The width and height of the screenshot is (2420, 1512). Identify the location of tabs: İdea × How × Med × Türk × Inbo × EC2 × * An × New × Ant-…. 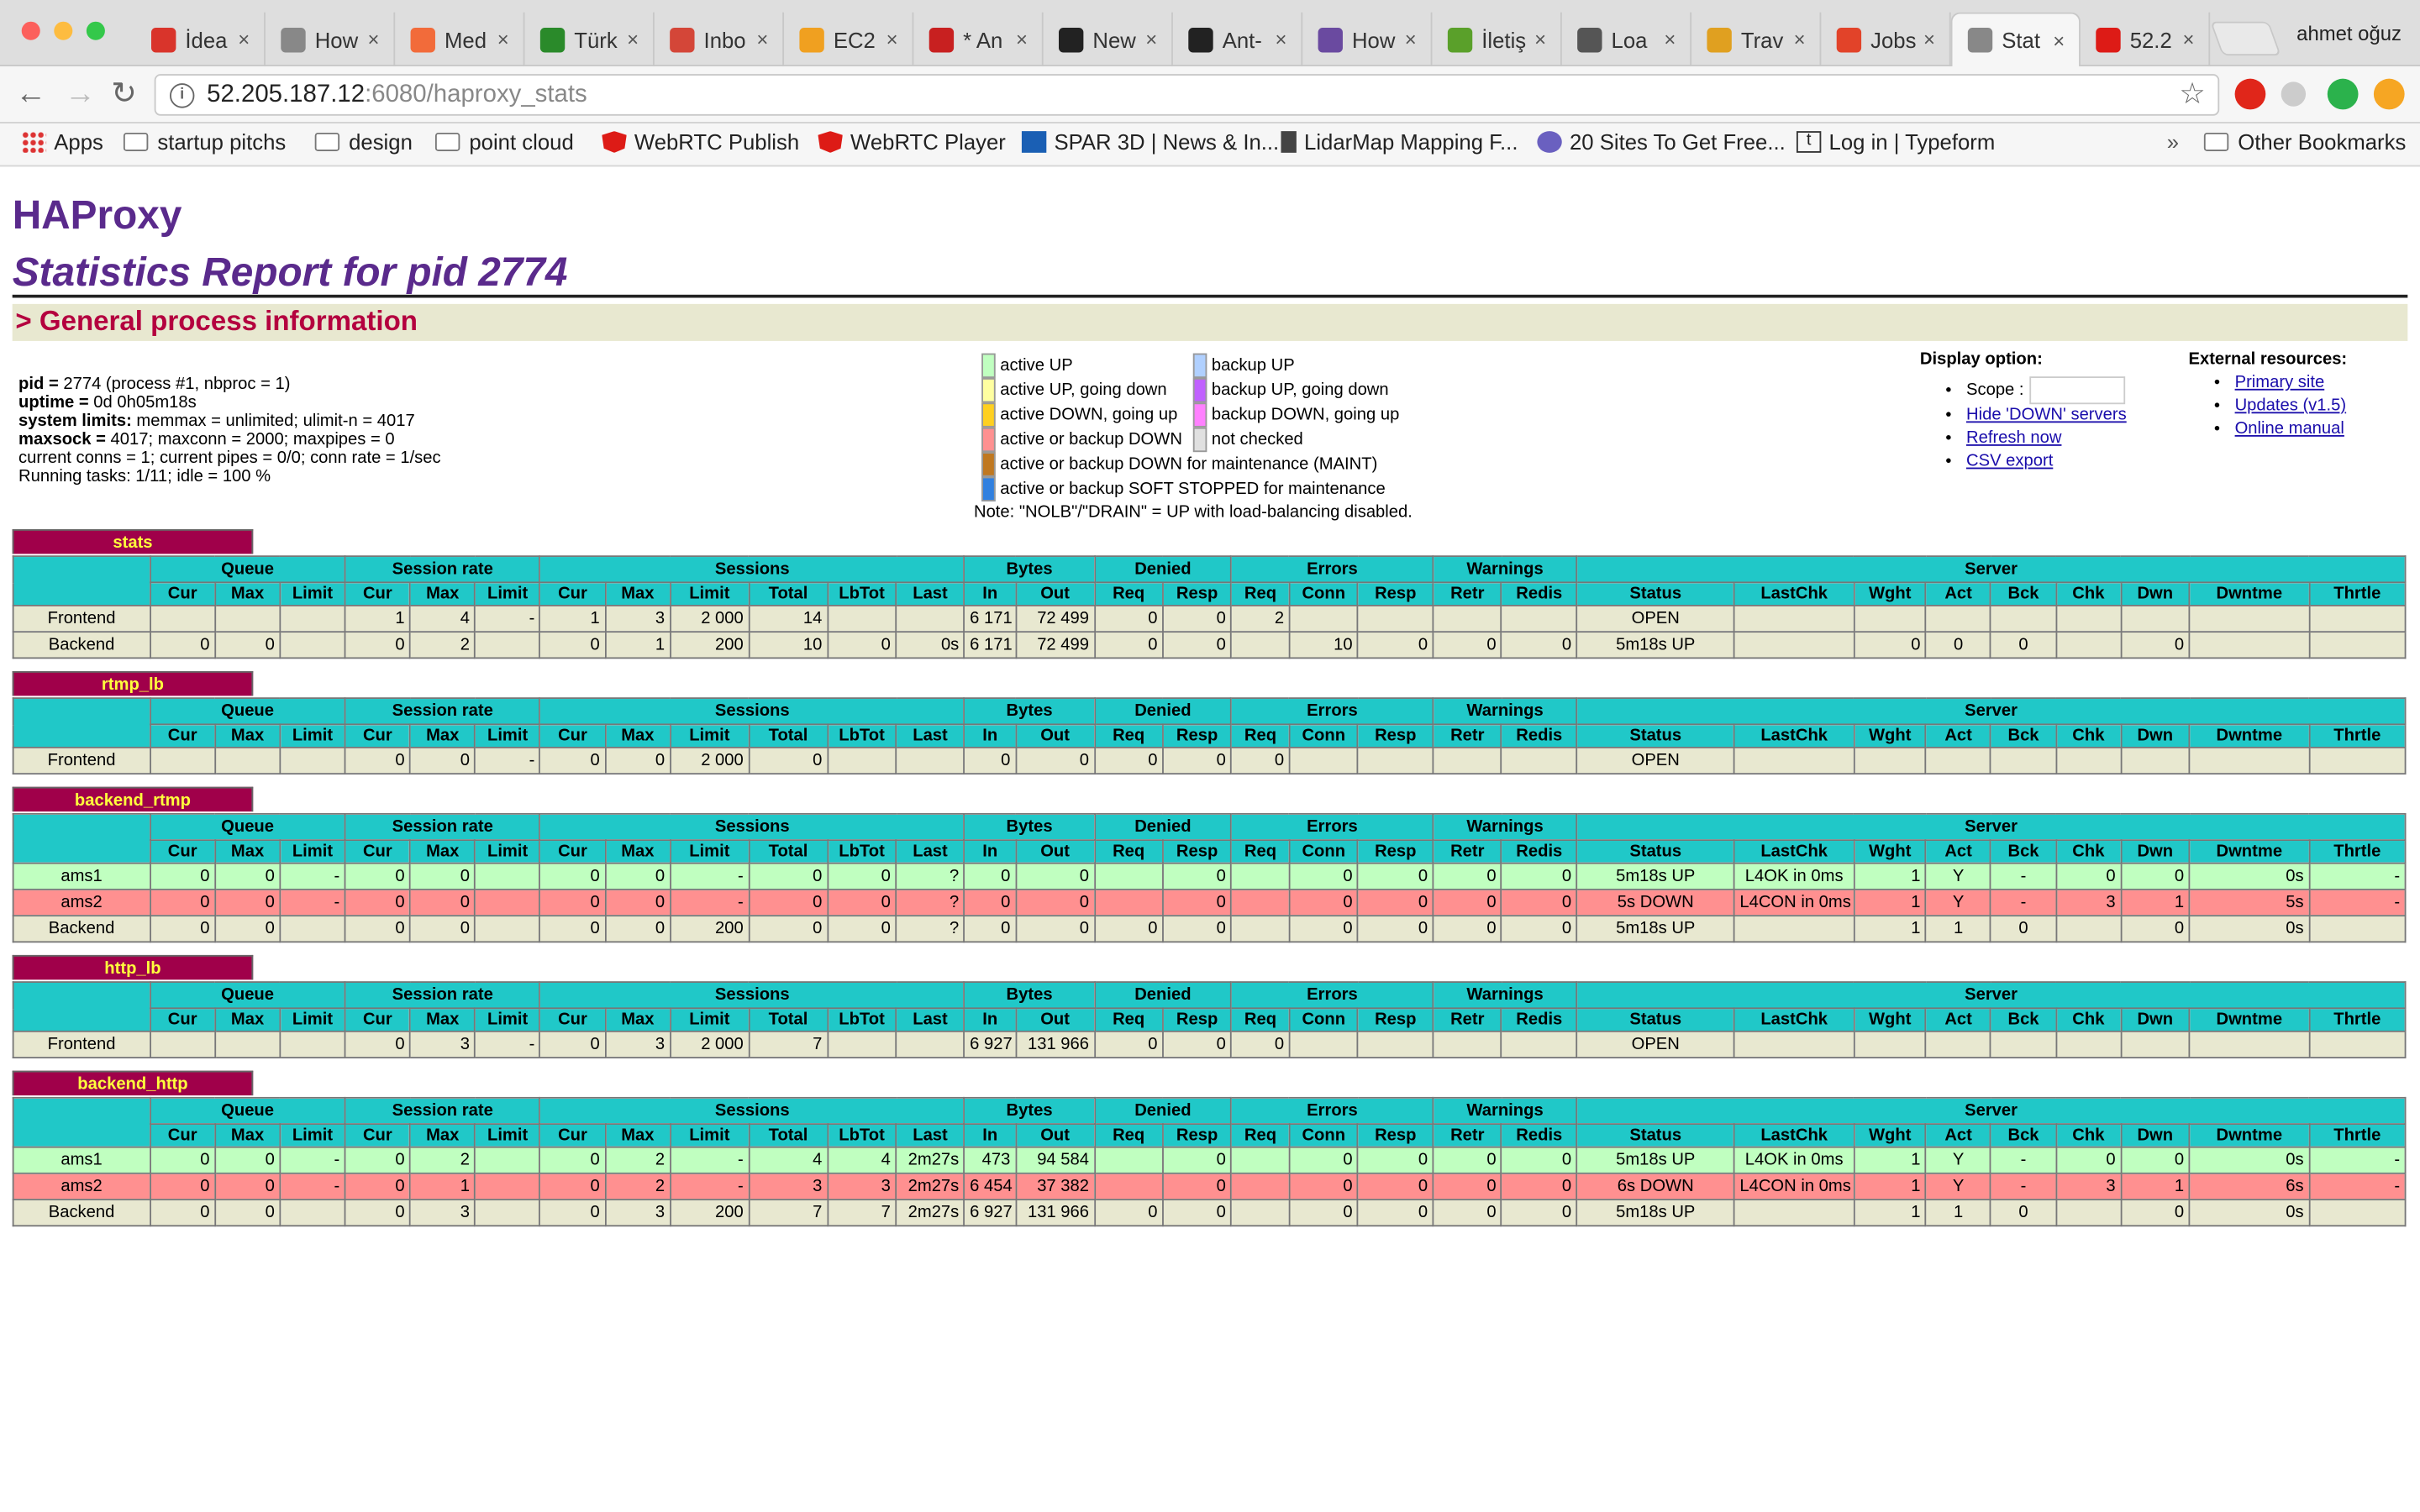
(1173, 39).